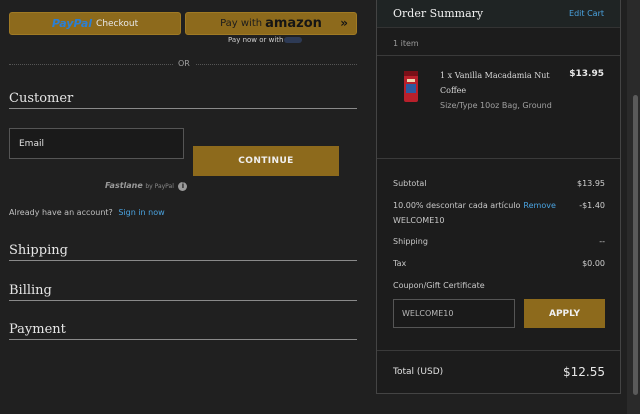 The width and height of the screenshot is (640, 414). What do you see at coordinates (31, 144) in the screenshot?
I see `email-field-label: Email` at bounding box center [31, 144].